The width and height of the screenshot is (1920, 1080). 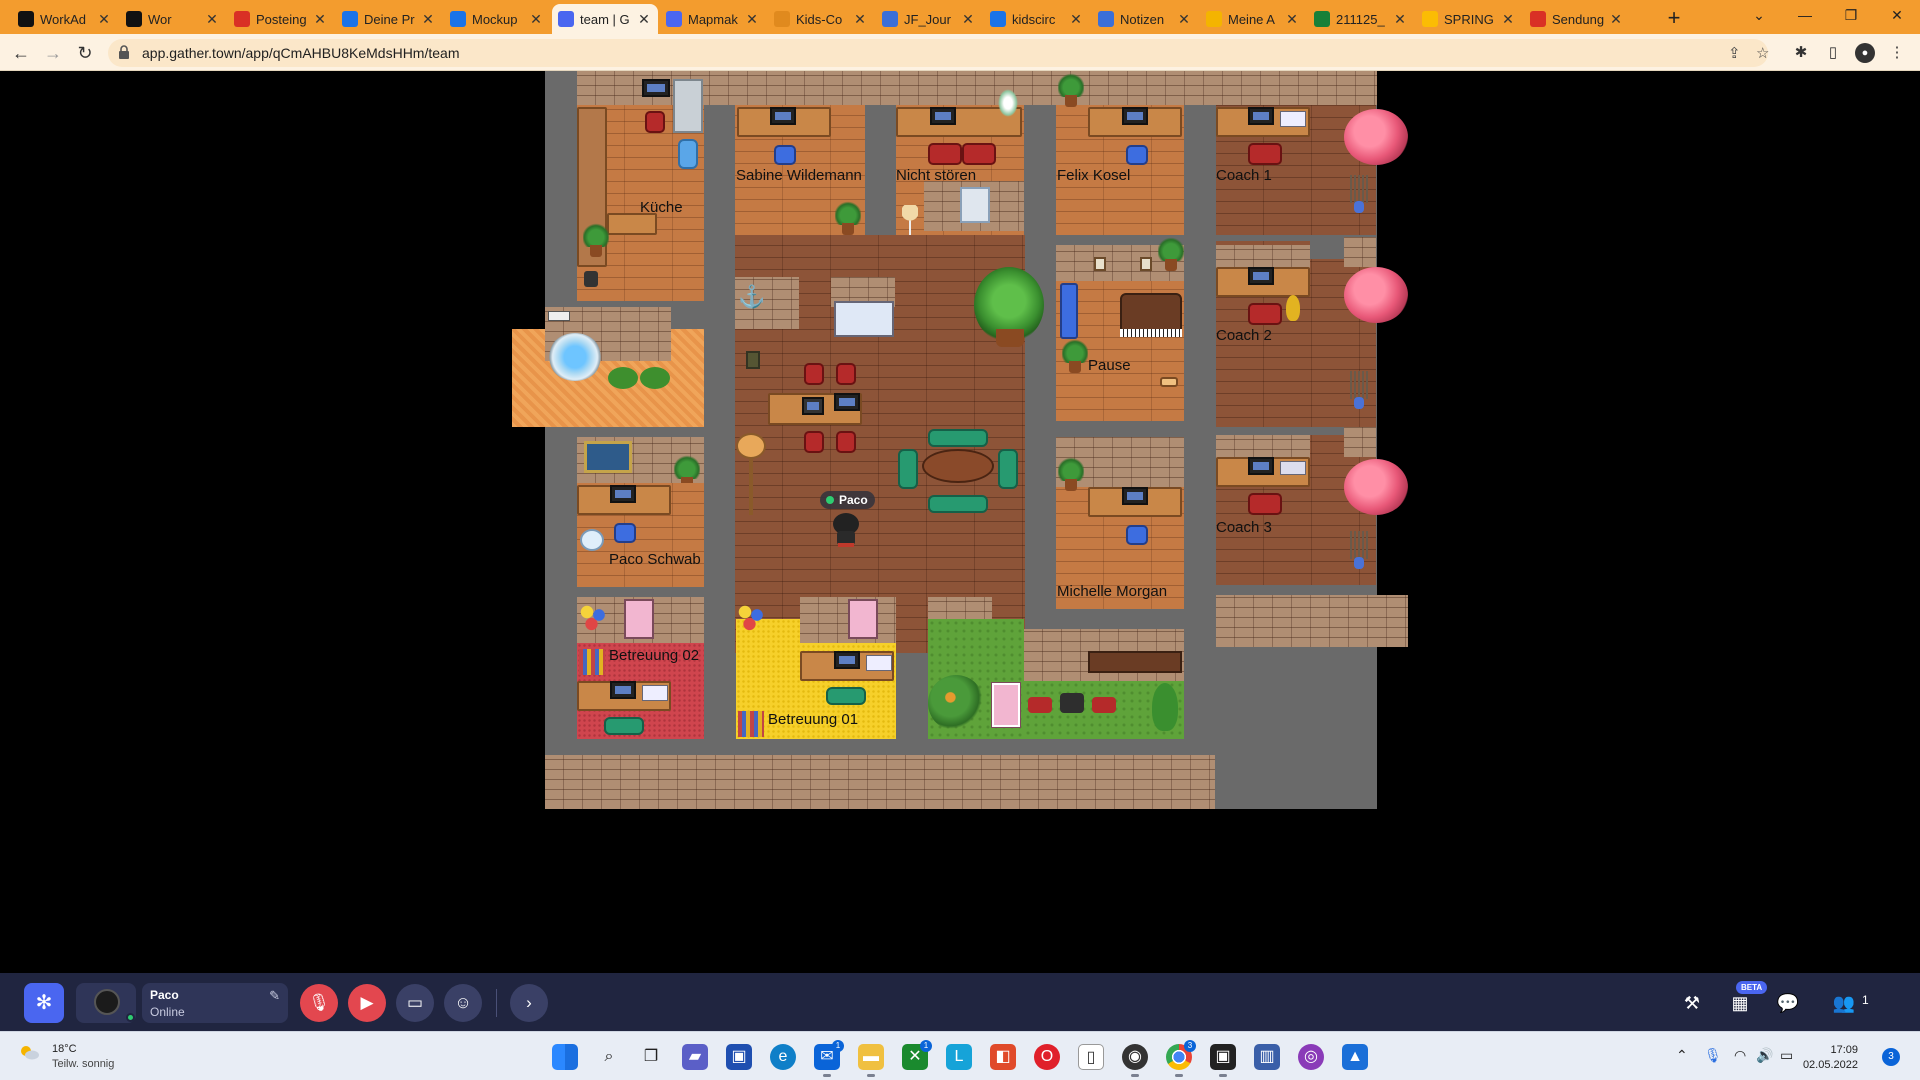 I want to click on search-icon: ⌕, so click(x=609, y=1057).